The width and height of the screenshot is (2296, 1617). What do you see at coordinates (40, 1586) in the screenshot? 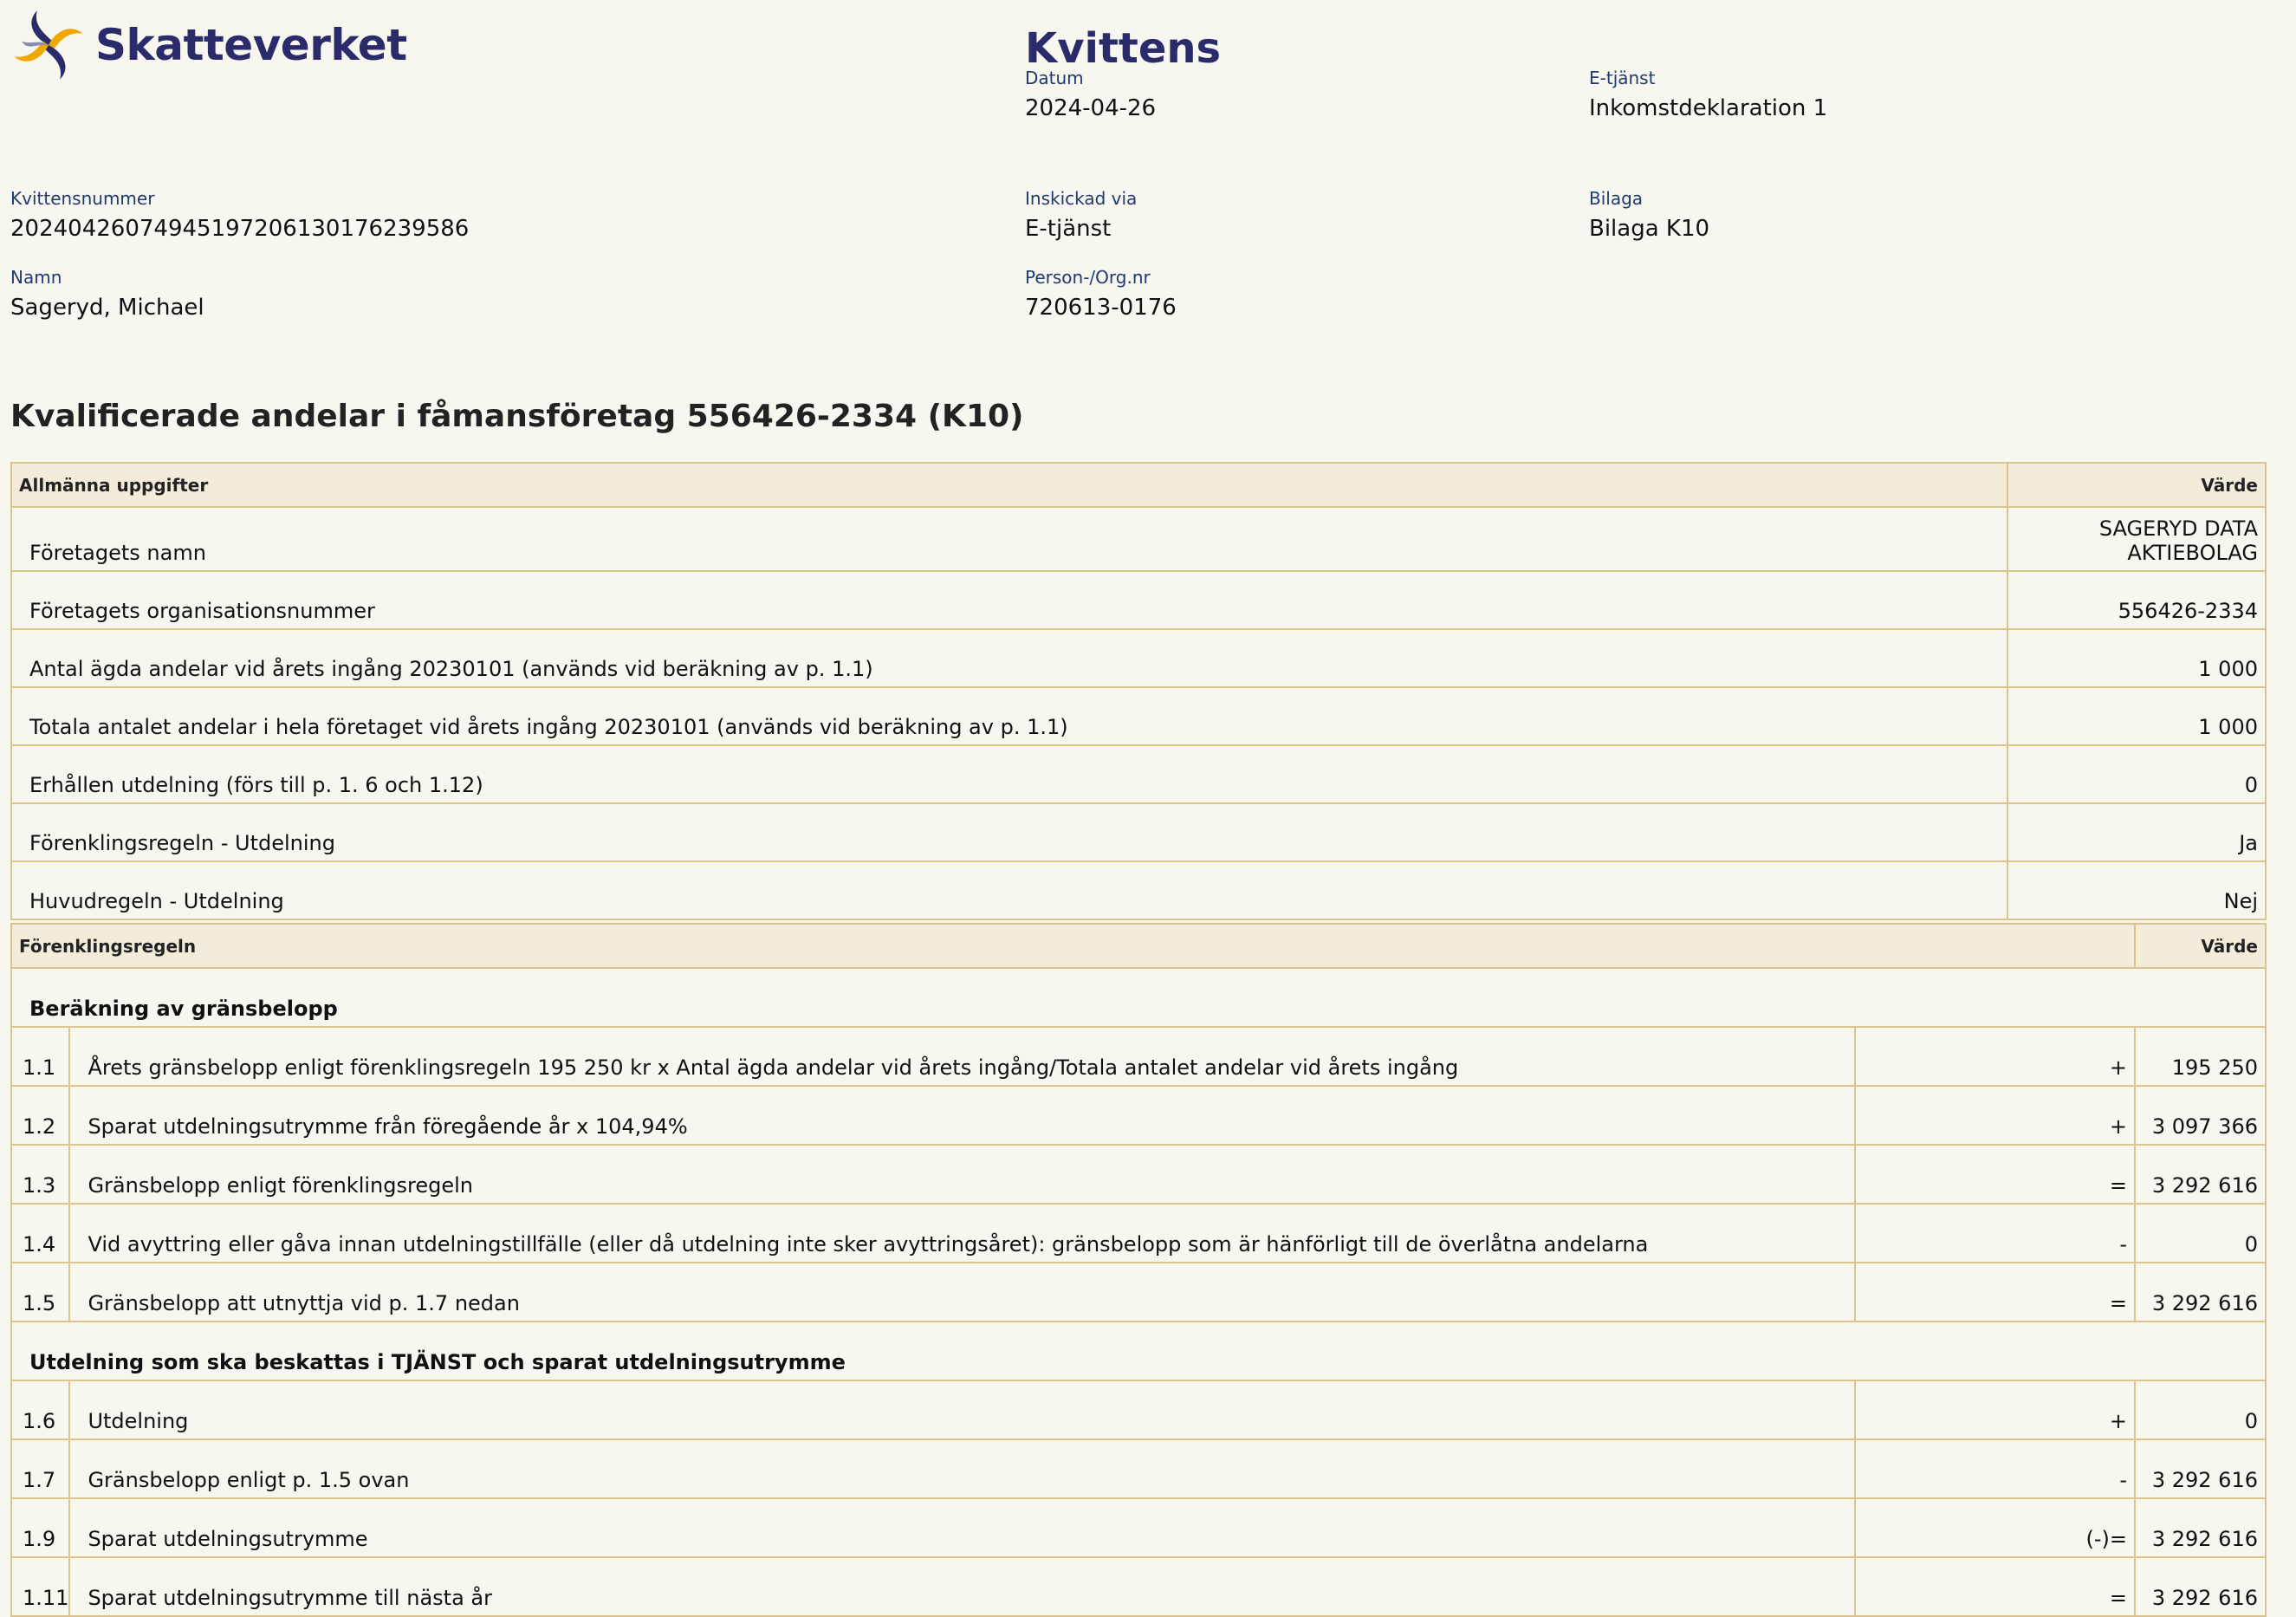
I see `row-number: 1.11` at bounding box center [40, 1586].